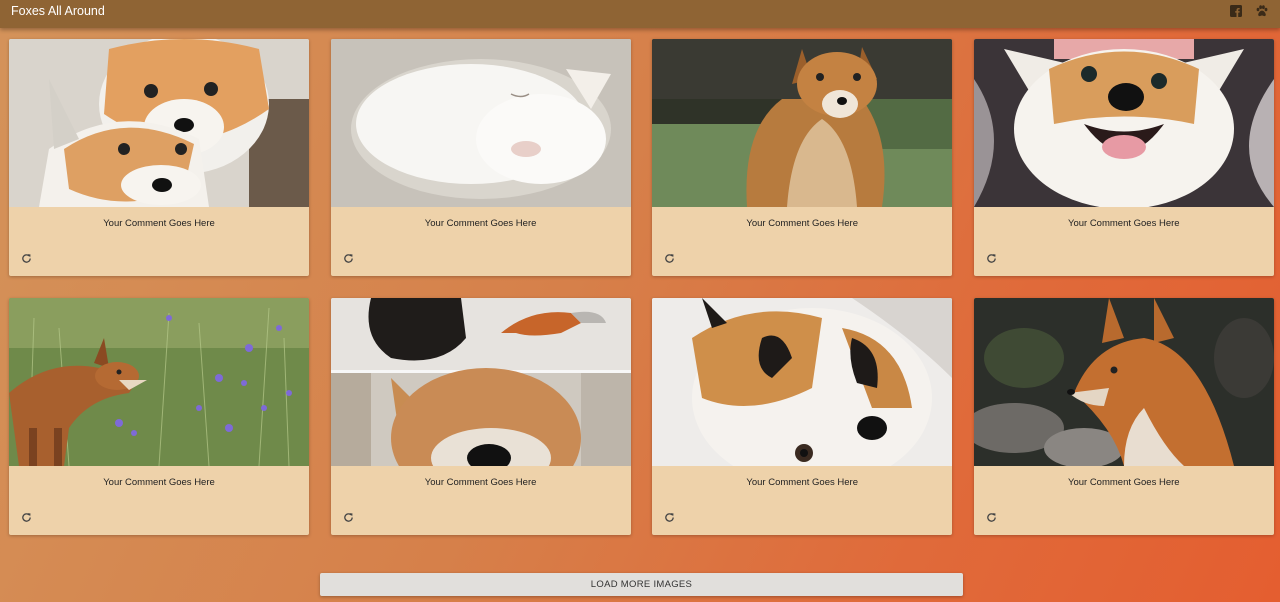 This screenshot has height=602, width=1280. I want to click on paw-icon, so click(1262, 11).